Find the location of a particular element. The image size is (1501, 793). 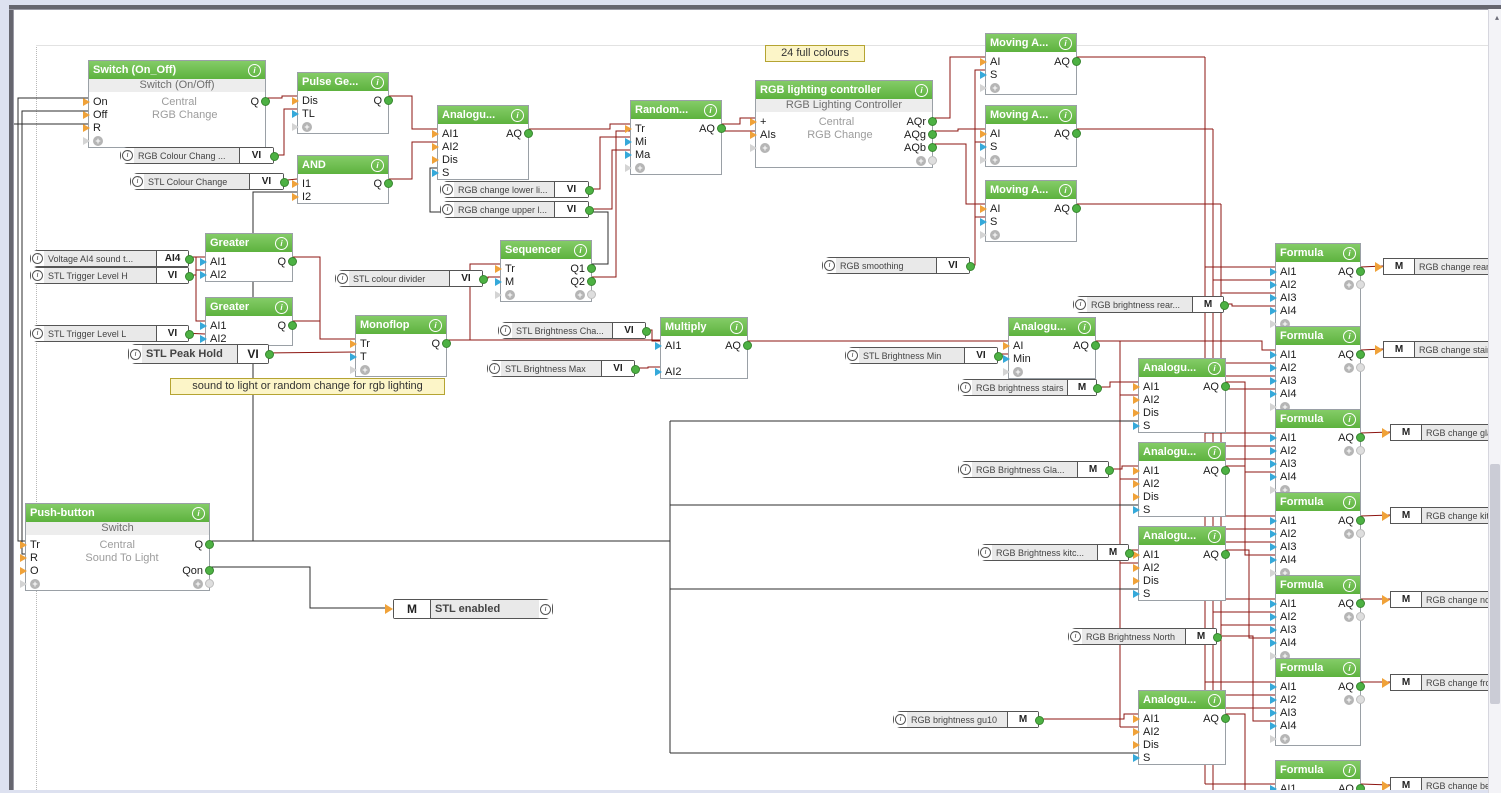

block-formula-stairs: Formula i AI1 AQ AI2 + AI3 AI4 + is located at coordinates (1317, 370).